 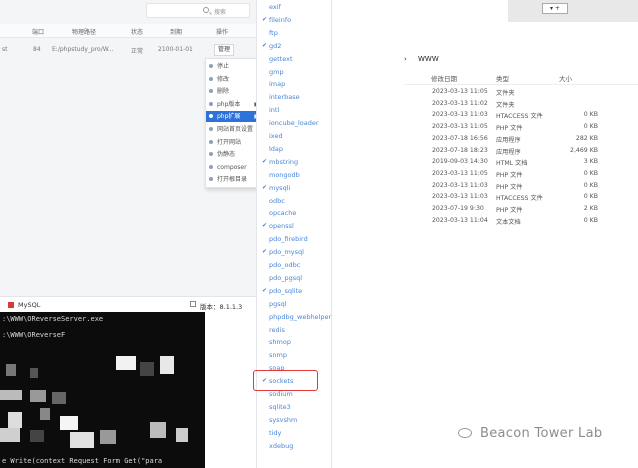 What do you see at coordinates (284, 174) in the screenshot?
I see `extension-name: mongodb` at bounding box center [284, 174].